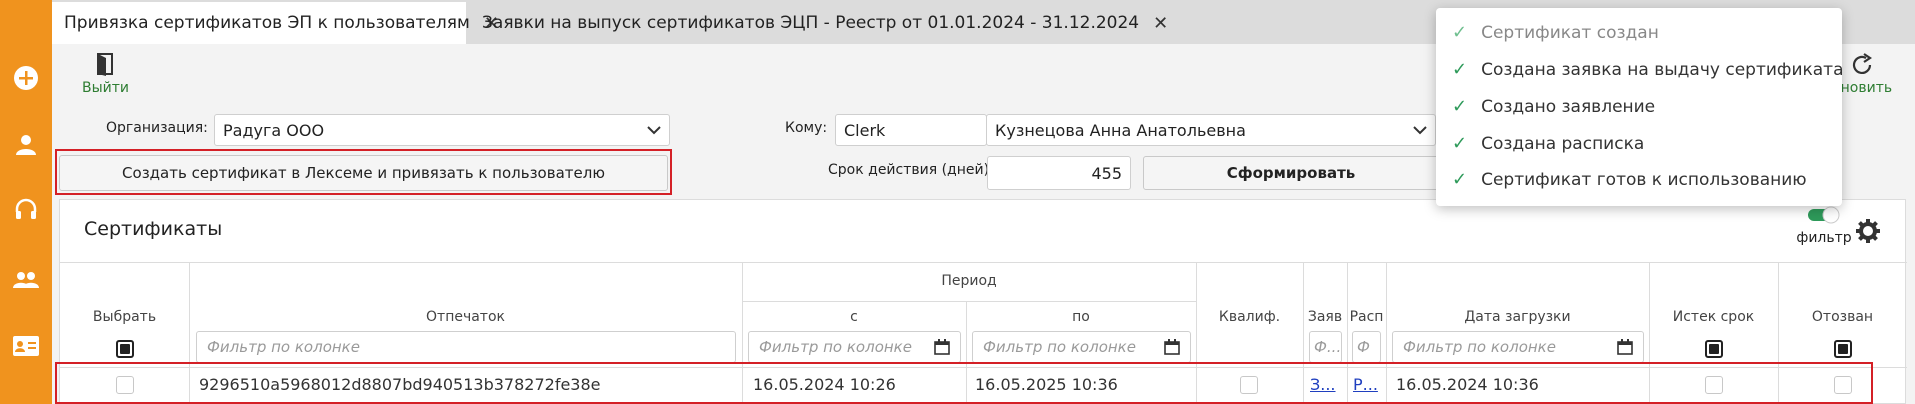  I want to click on close-icon: ✕, so click(1160, 23).